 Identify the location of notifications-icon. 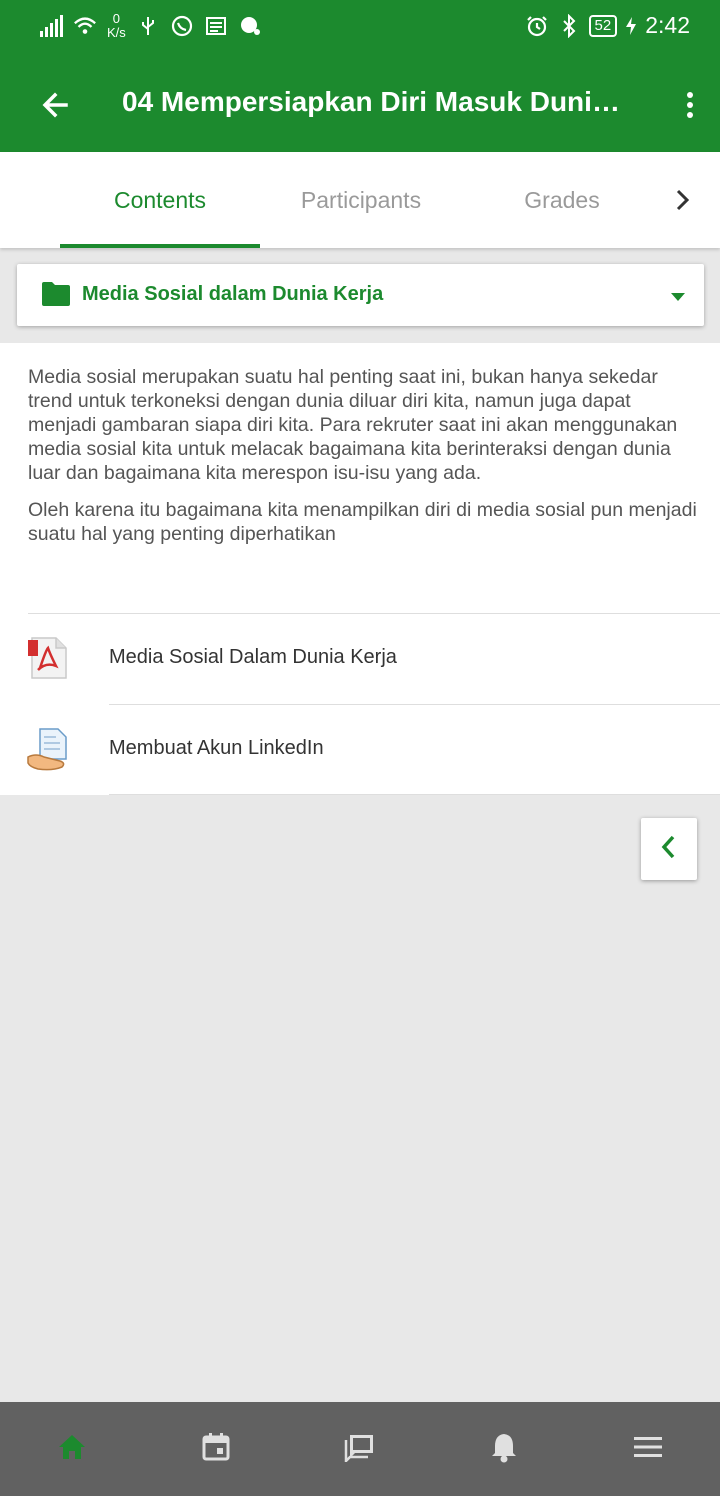
(504, 1449).